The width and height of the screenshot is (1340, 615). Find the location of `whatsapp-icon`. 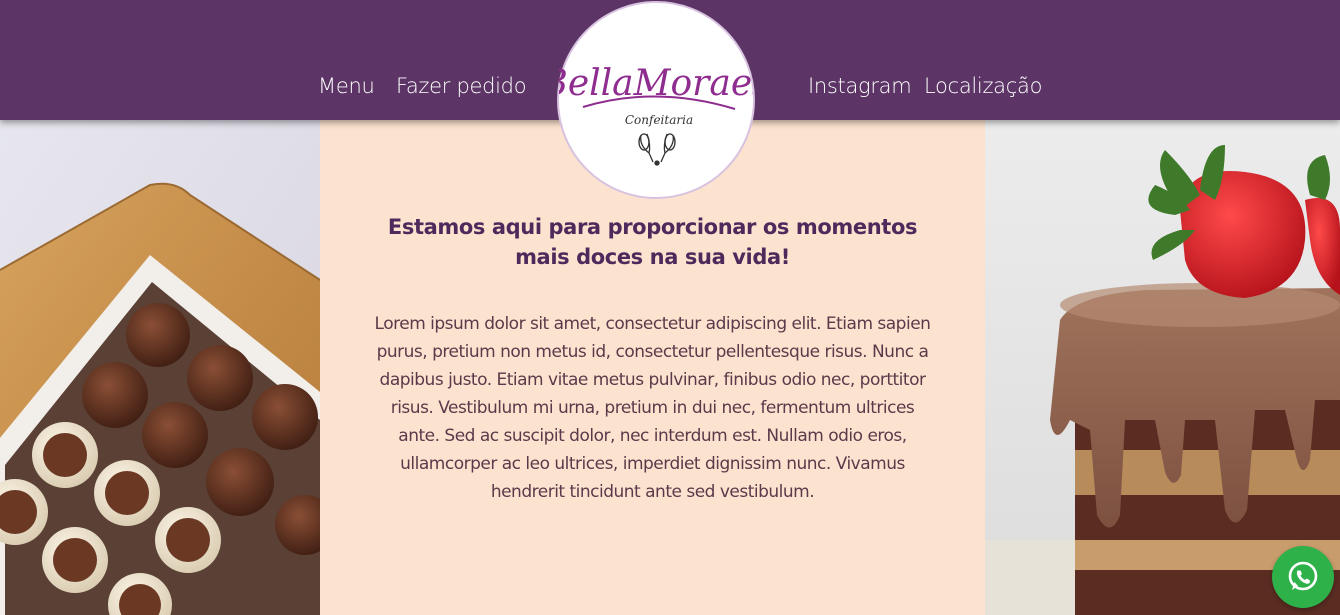

whatsapp-icon is located at coordinates (1303, 576).